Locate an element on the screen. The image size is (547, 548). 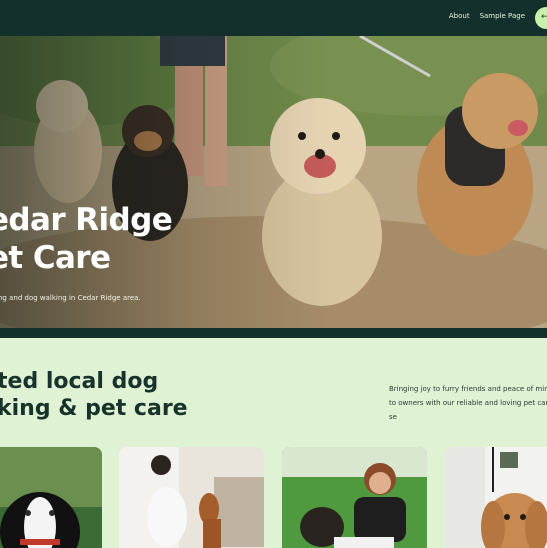
cta-arrow-icon: ← is located at coordinates (544, 17).